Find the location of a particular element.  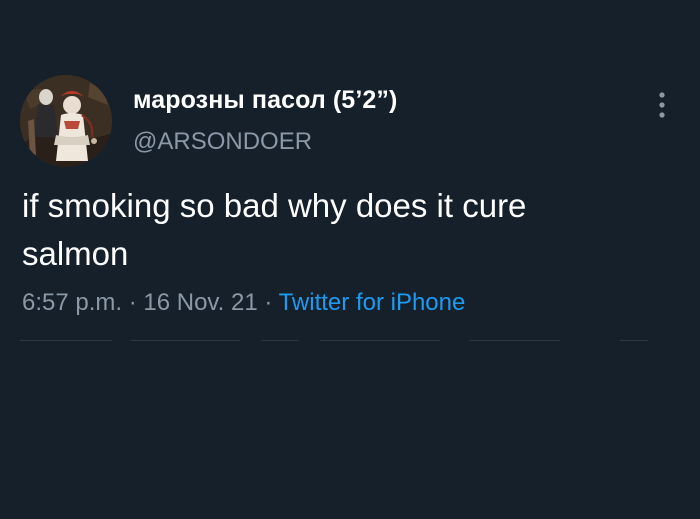

tweet-source-link: Twitter for iPhone is located at coordinates (372, 302).